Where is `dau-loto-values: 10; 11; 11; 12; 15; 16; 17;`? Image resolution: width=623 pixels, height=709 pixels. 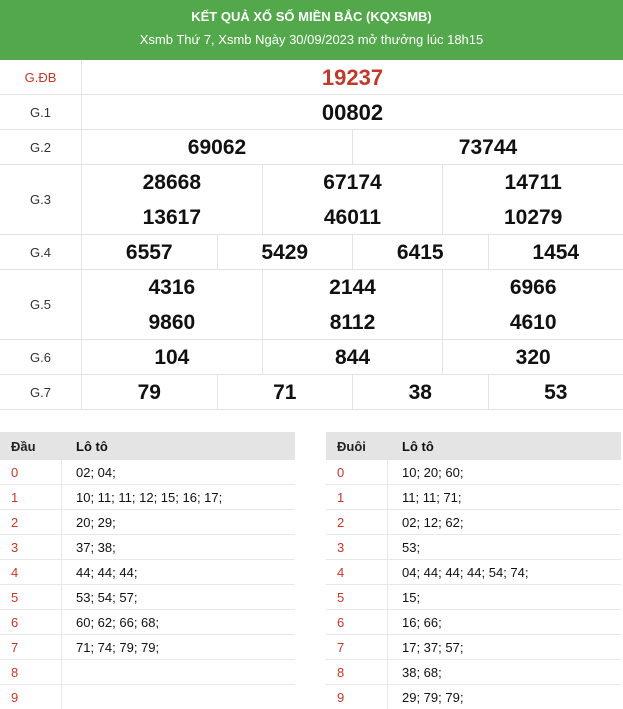 dau-loto-values: 10; 11; 11; 12; 15; 16; 17; is located at coordinates (149, 497).